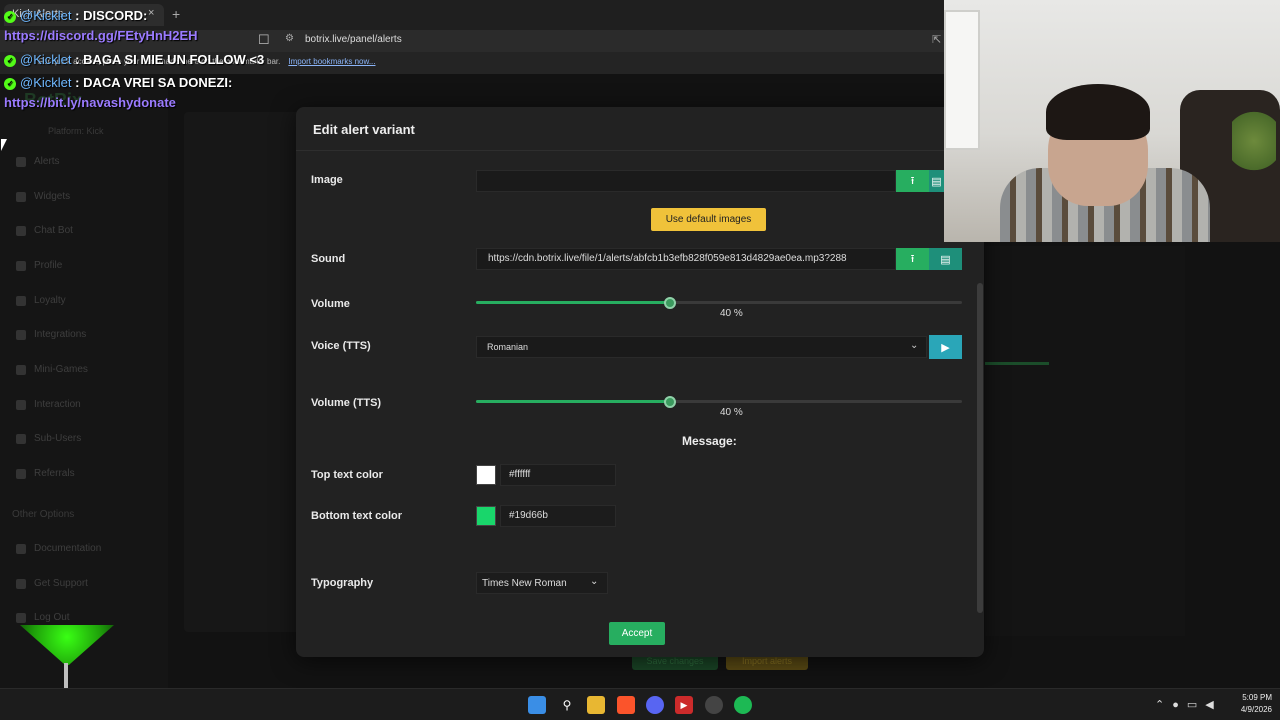 The width and height of the screenshot is (1280, 720). What do you see at coordinates (537, 705) in the screenshot?
I see `windows-start-icon` at bounding box center [537, 705].